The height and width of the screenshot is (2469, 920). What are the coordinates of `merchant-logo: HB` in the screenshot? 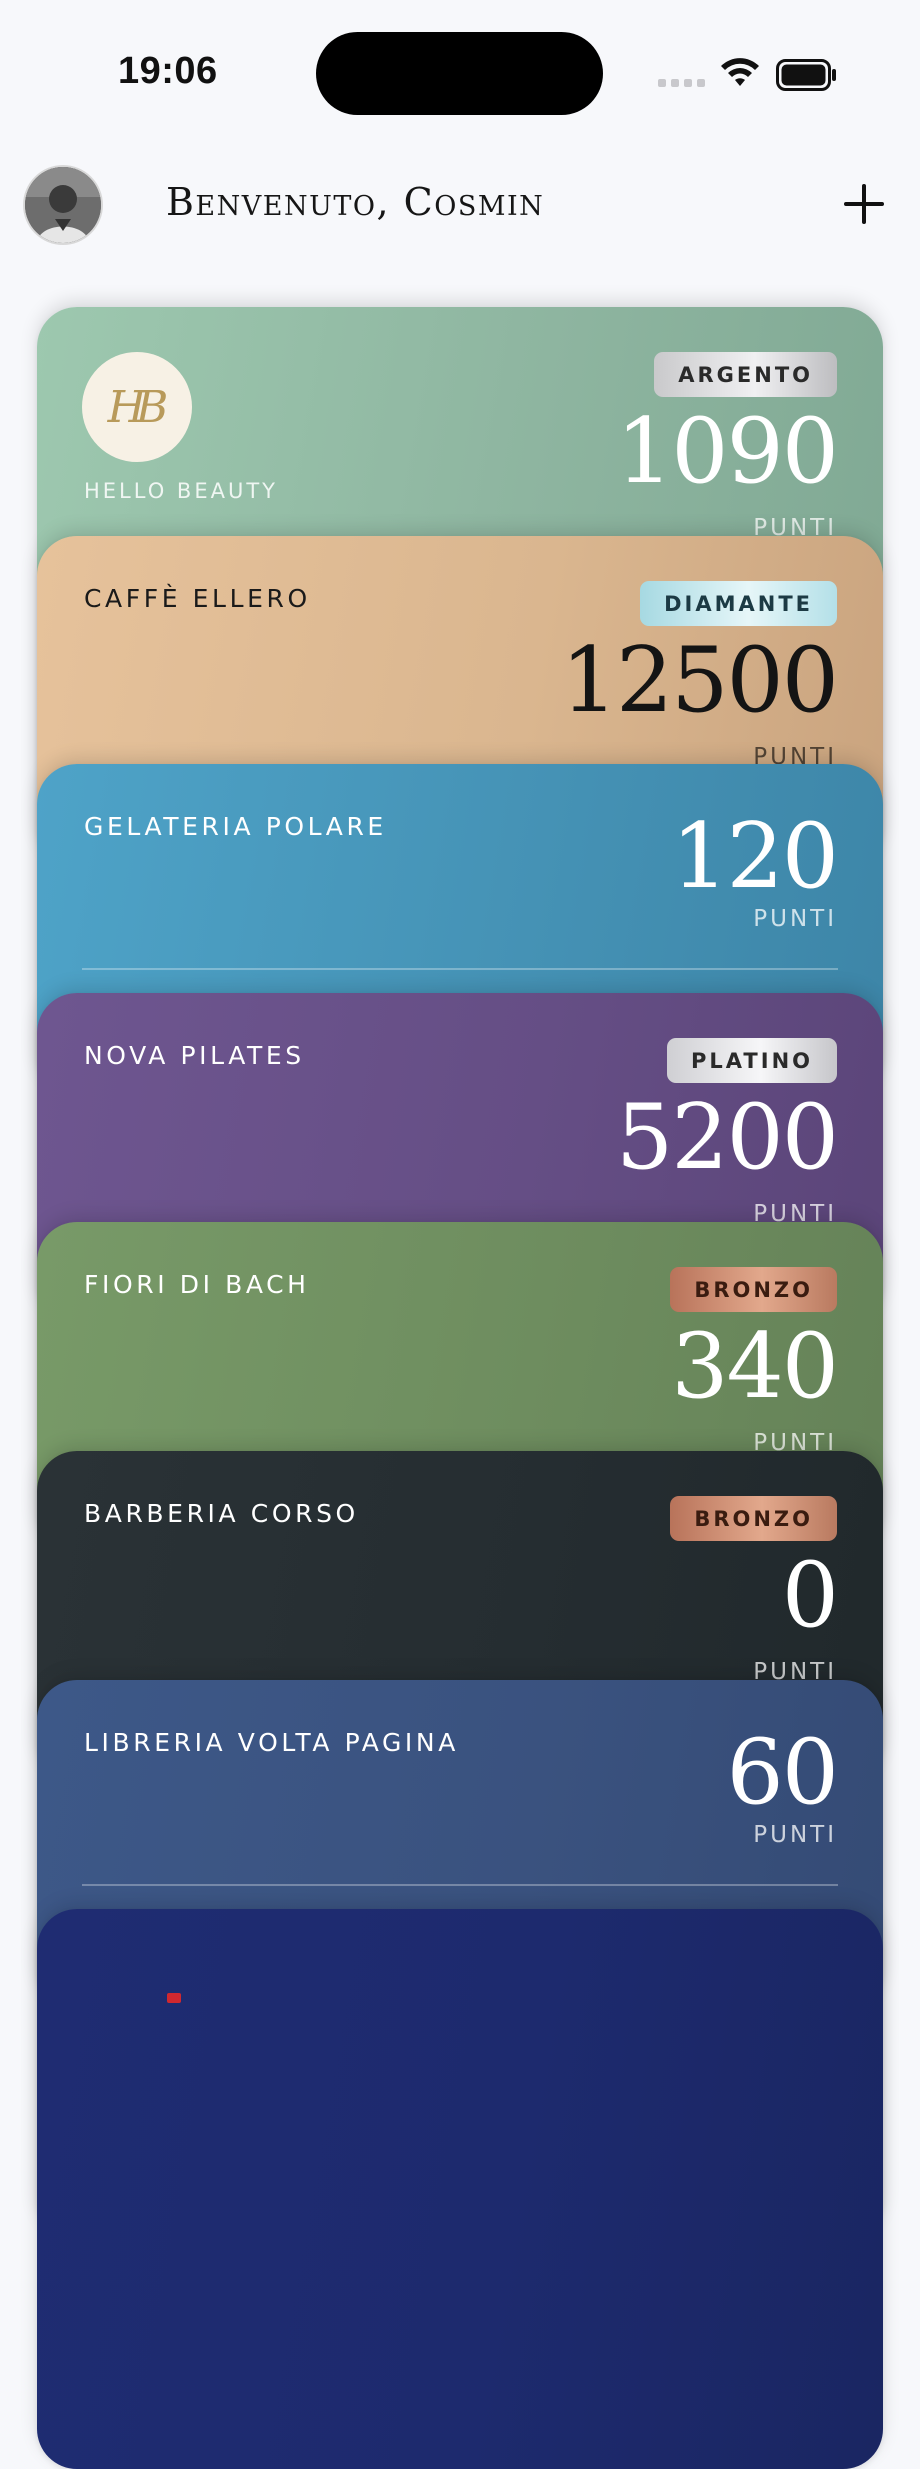 It's located at (137, 407).